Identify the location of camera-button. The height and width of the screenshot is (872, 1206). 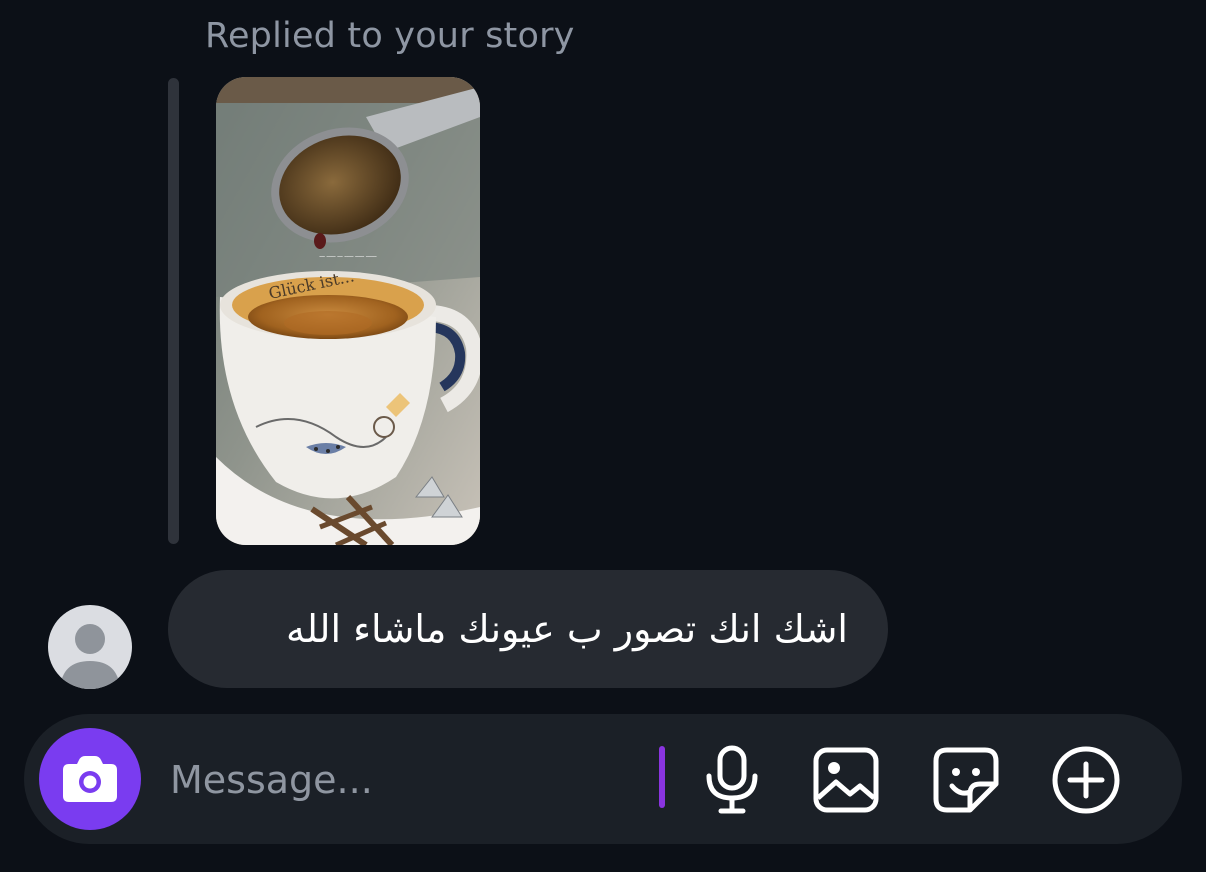
(90, 779).